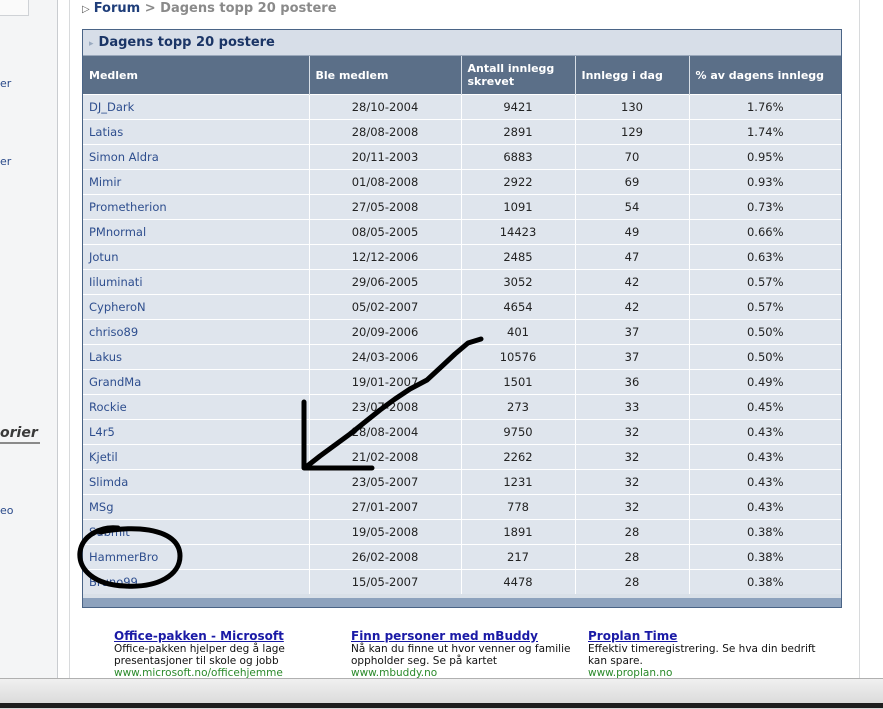 Image resolution: width=883 pixels, height=709 pixels. Describe the element at coordinates (462, 532) in the screenshot. I see `table-row: Submit 19/05-2008 1891 28 0.38%` at that location.